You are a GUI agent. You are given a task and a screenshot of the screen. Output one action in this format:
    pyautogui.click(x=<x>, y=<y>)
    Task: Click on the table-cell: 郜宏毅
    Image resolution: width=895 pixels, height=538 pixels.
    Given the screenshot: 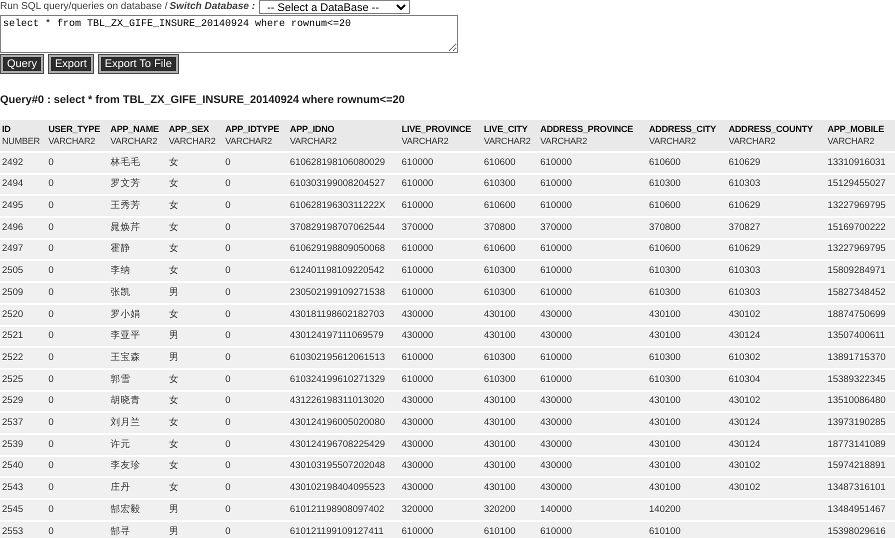 What is the action you would take?
    pyautogui.click(x=125, y=509)
    